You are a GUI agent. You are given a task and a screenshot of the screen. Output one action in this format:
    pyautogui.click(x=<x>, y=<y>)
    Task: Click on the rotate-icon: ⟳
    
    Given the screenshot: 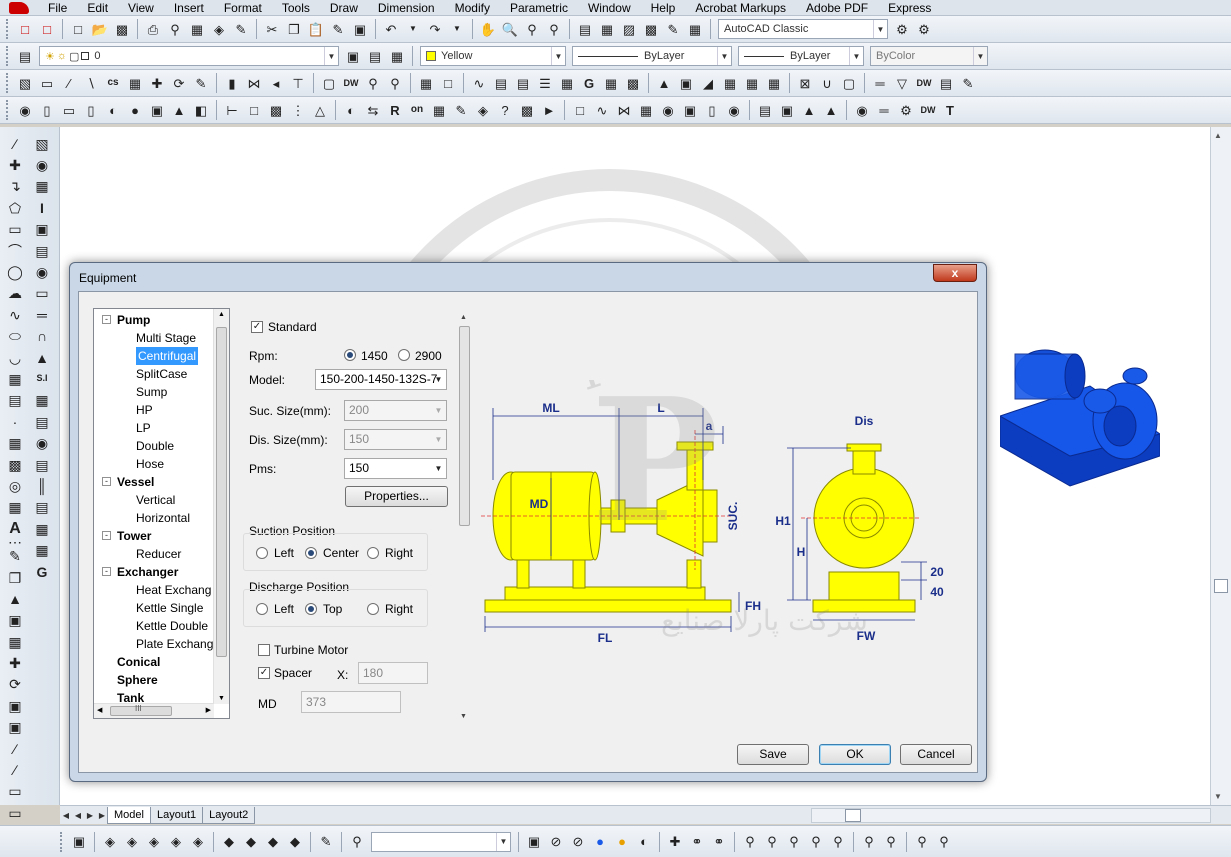 What is the action you would take?
    pyautogui.click(x=179, y=83)
    